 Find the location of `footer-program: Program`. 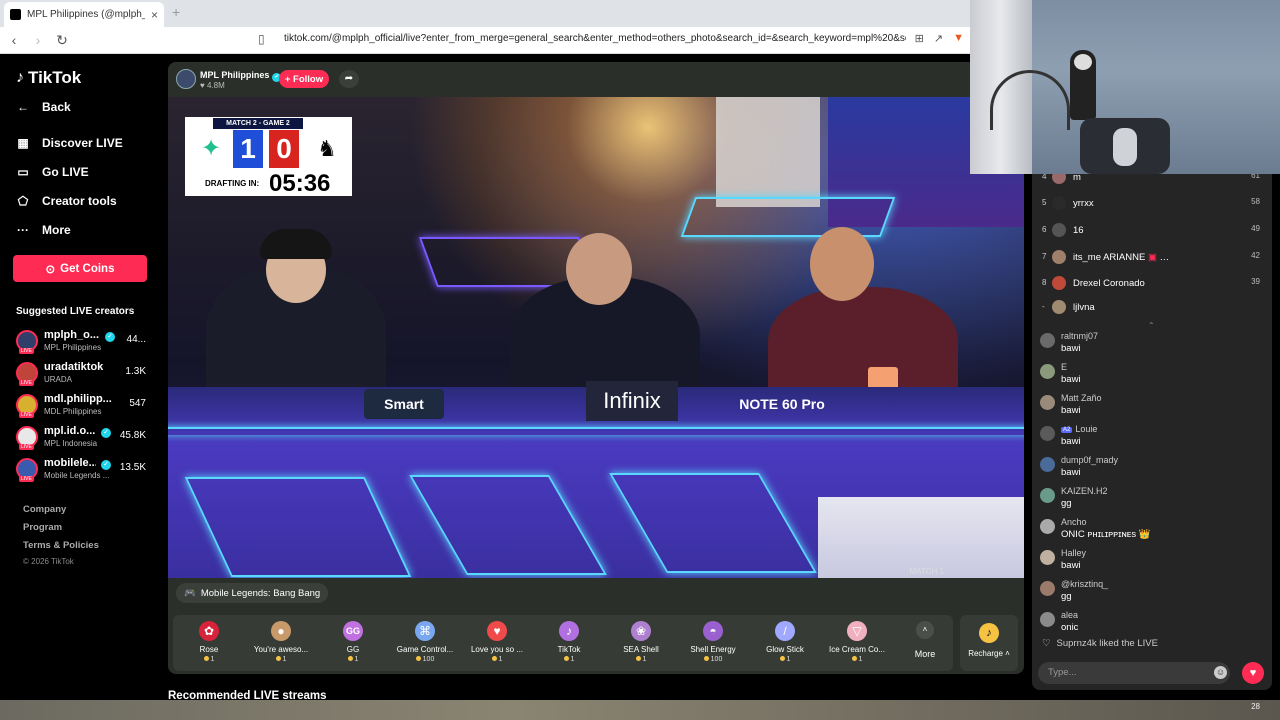

footer-program: Program is located at coordinates (42, 527).